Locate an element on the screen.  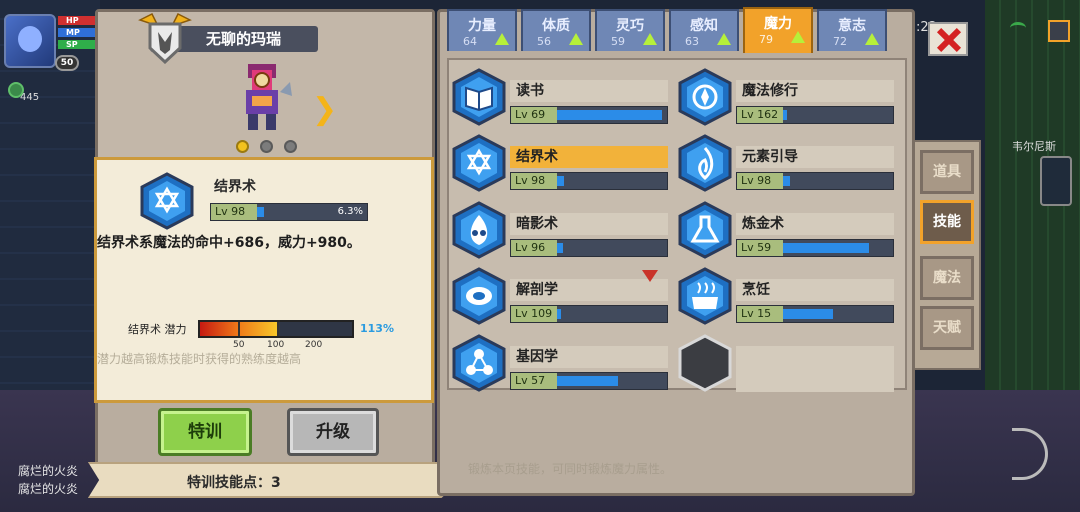
potential-label: 结界术 潜力 is located at coordinates (157, 329).